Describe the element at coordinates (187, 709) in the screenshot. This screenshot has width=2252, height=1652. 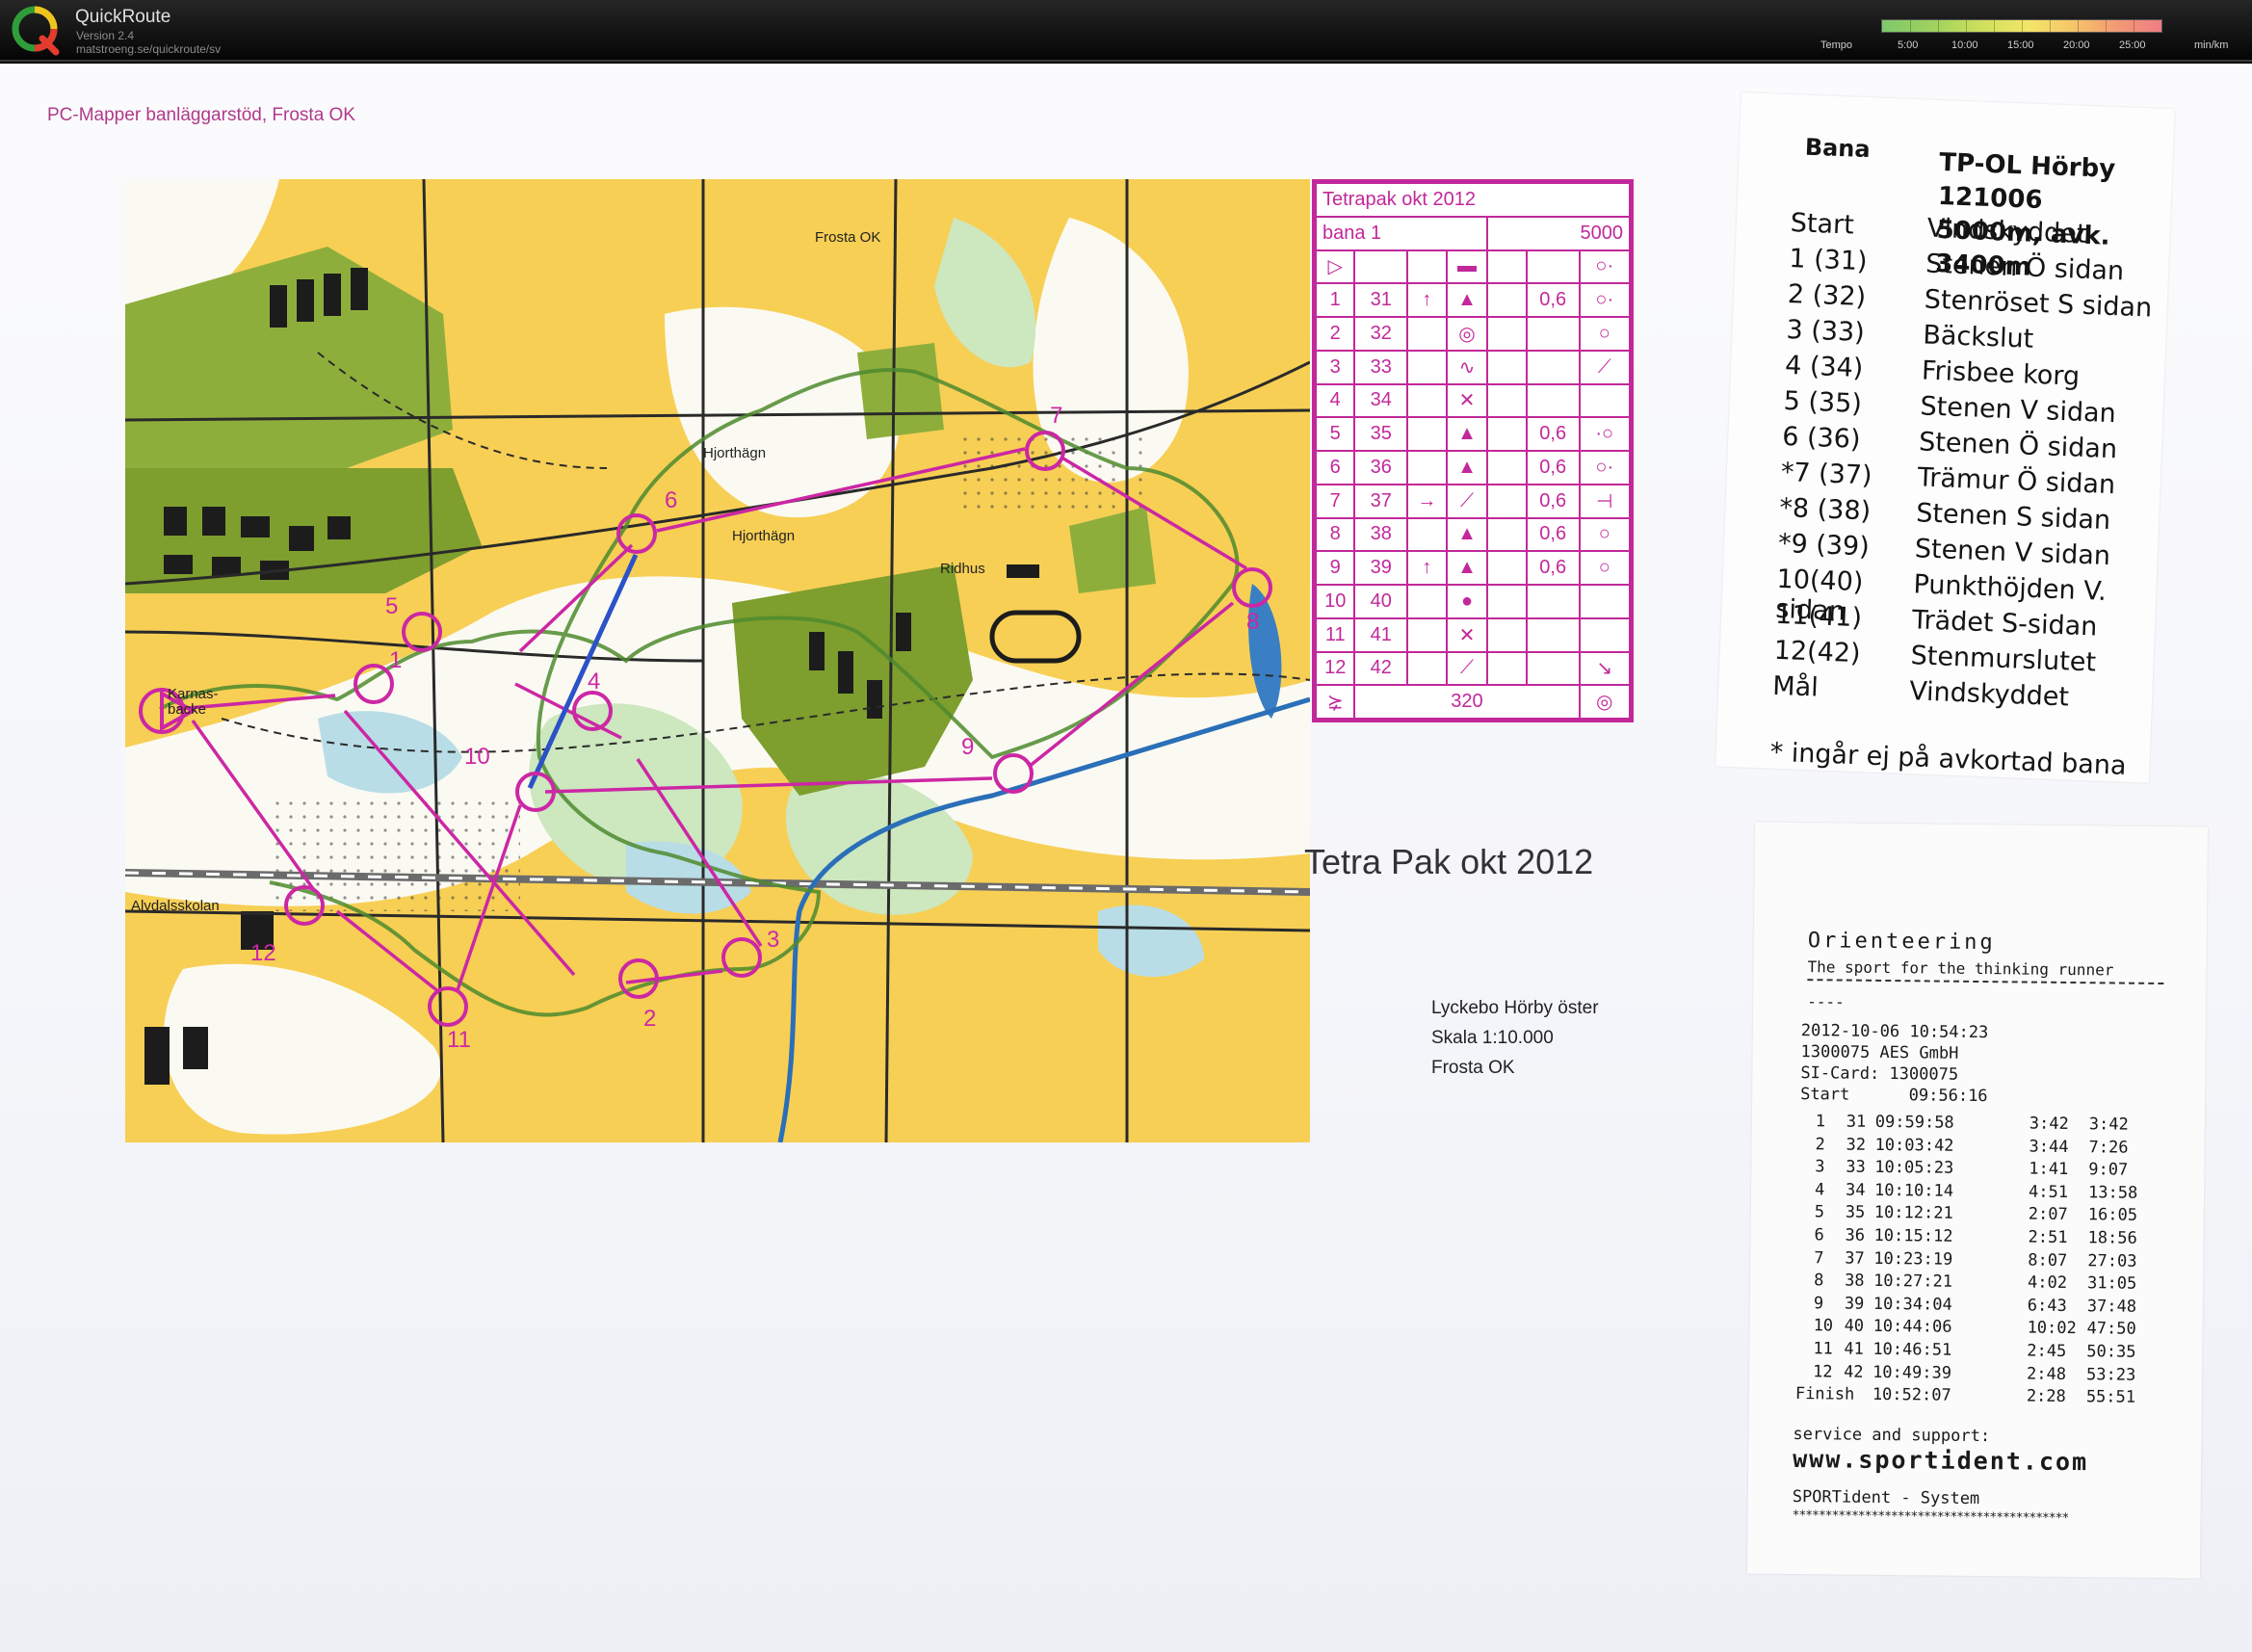
I see `place-name: backe` at that location.